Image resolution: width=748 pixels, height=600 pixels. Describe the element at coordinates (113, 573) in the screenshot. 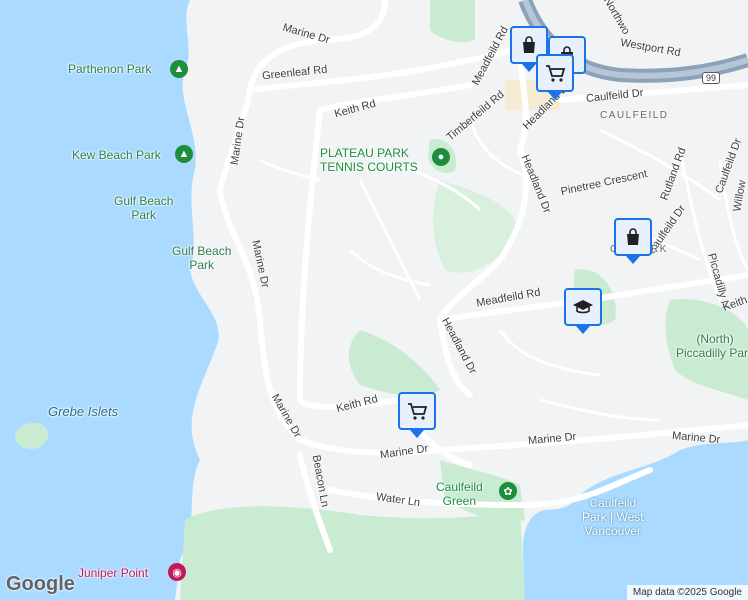

I see `place-label-juniper-point: Juniper Point` at that location.